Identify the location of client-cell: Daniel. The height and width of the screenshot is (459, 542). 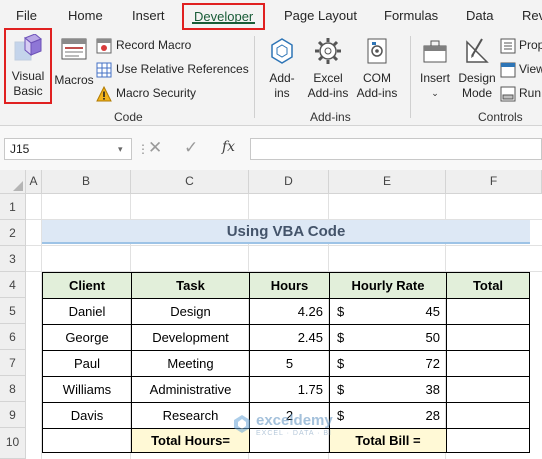
(87, 311).